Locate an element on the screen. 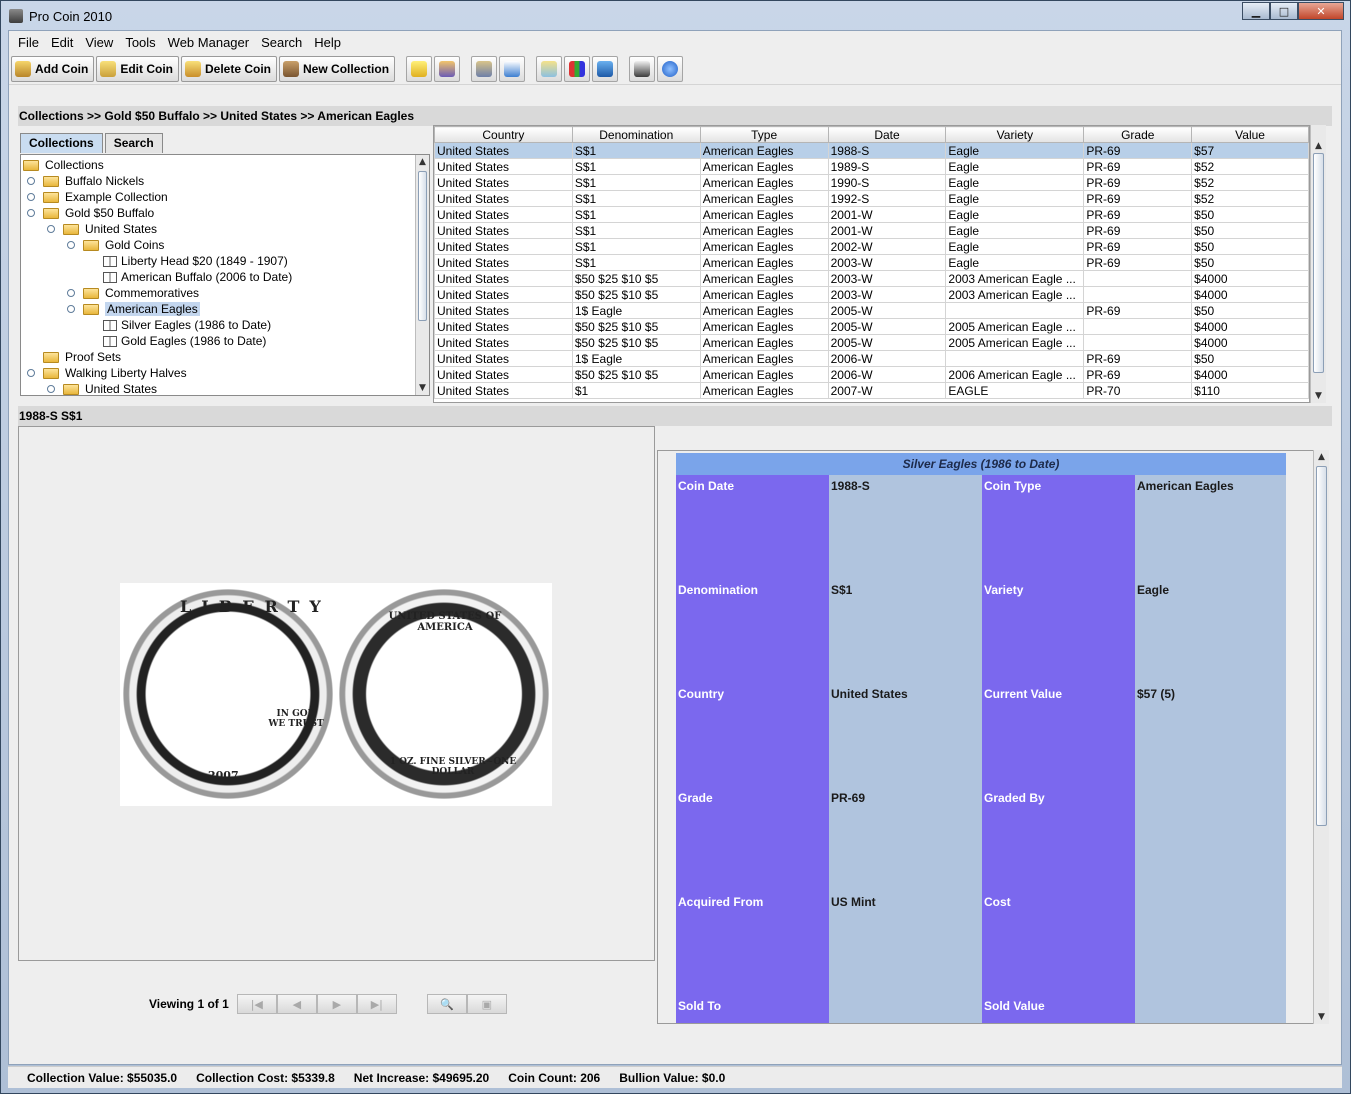 This screenshot has width=1351, height=1094. menu-edit: Edit is located at coordinates (62, 42).